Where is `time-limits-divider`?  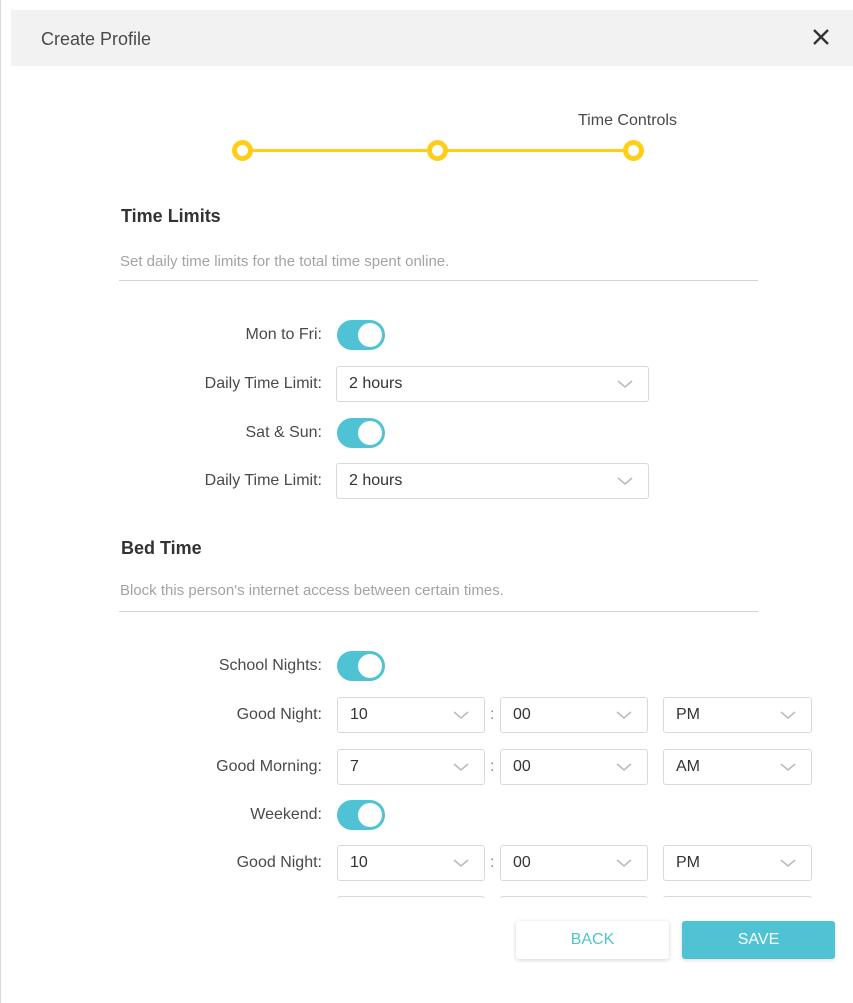 time-limits-divider is located at coordinates (438, 280).